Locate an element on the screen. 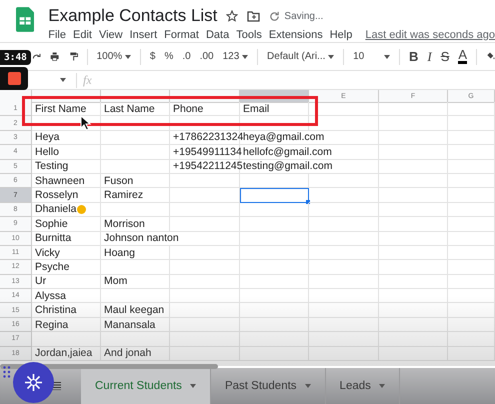  star-icon is located at coordinates (232, 16).